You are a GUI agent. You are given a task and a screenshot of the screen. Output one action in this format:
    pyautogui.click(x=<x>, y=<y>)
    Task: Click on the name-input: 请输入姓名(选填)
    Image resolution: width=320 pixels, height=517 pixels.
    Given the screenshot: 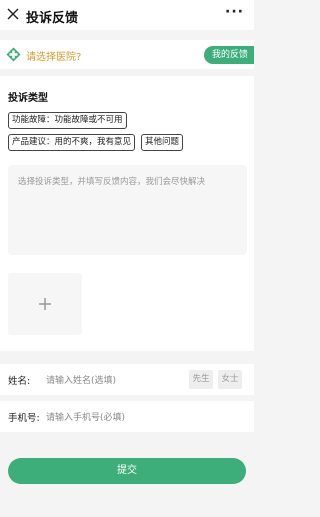 What is the action you would take?
    pyautogui.click(x=81, y=379)
    